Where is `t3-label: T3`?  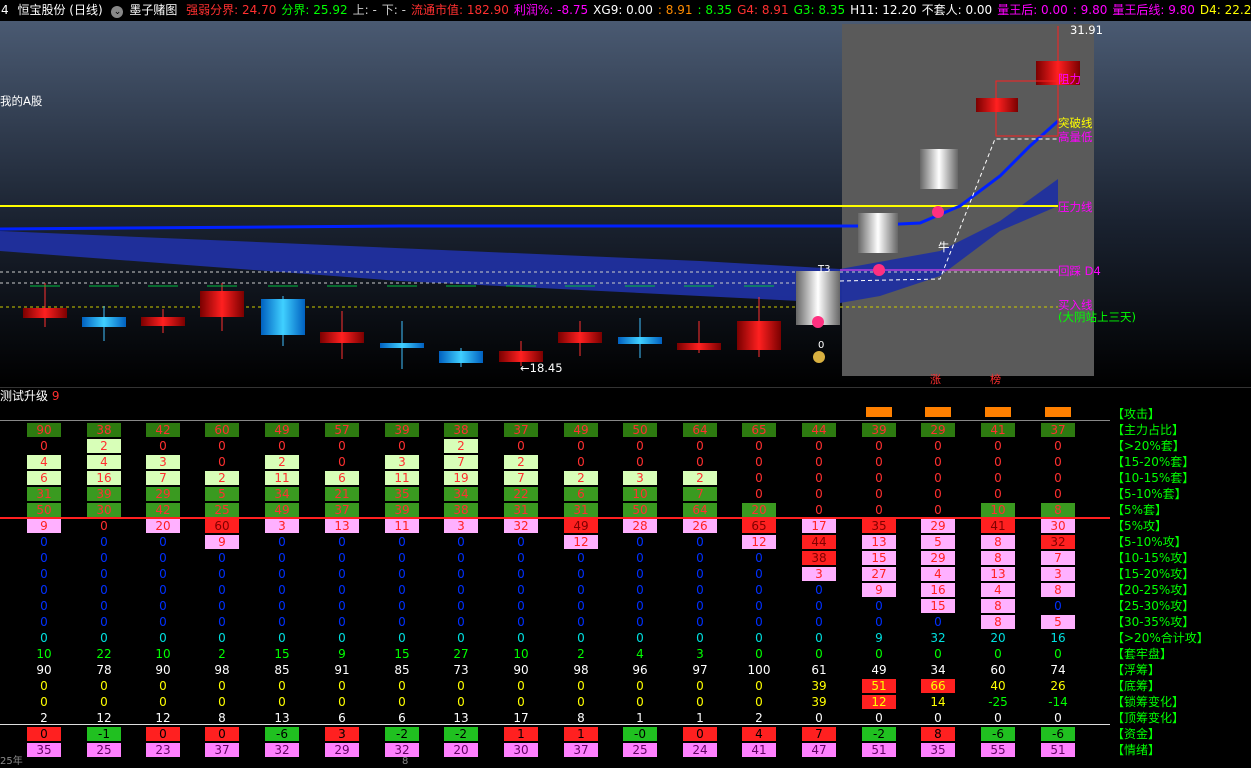 t3-label: T3 is located at coordinates (824, 269).